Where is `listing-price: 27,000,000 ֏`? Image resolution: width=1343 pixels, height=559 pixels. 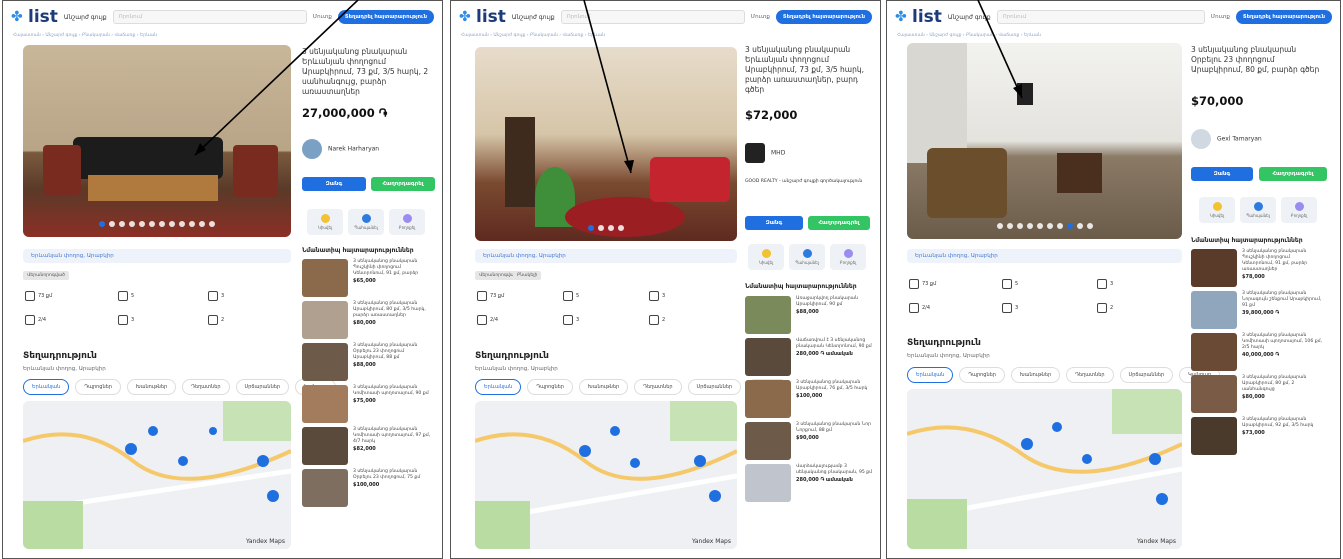 listing-price: 27,000,000 ֏ is located at coordinates (345, 113).